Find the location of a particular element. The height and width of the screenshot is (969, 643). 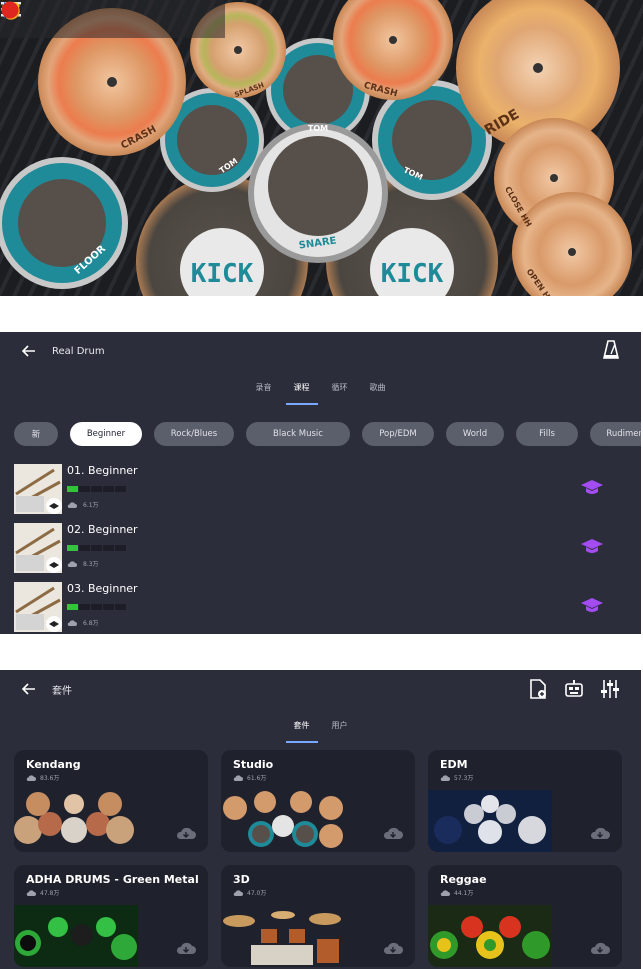

kit-card-3d: 3D 47.0万 is located at coordinates (318, 916).